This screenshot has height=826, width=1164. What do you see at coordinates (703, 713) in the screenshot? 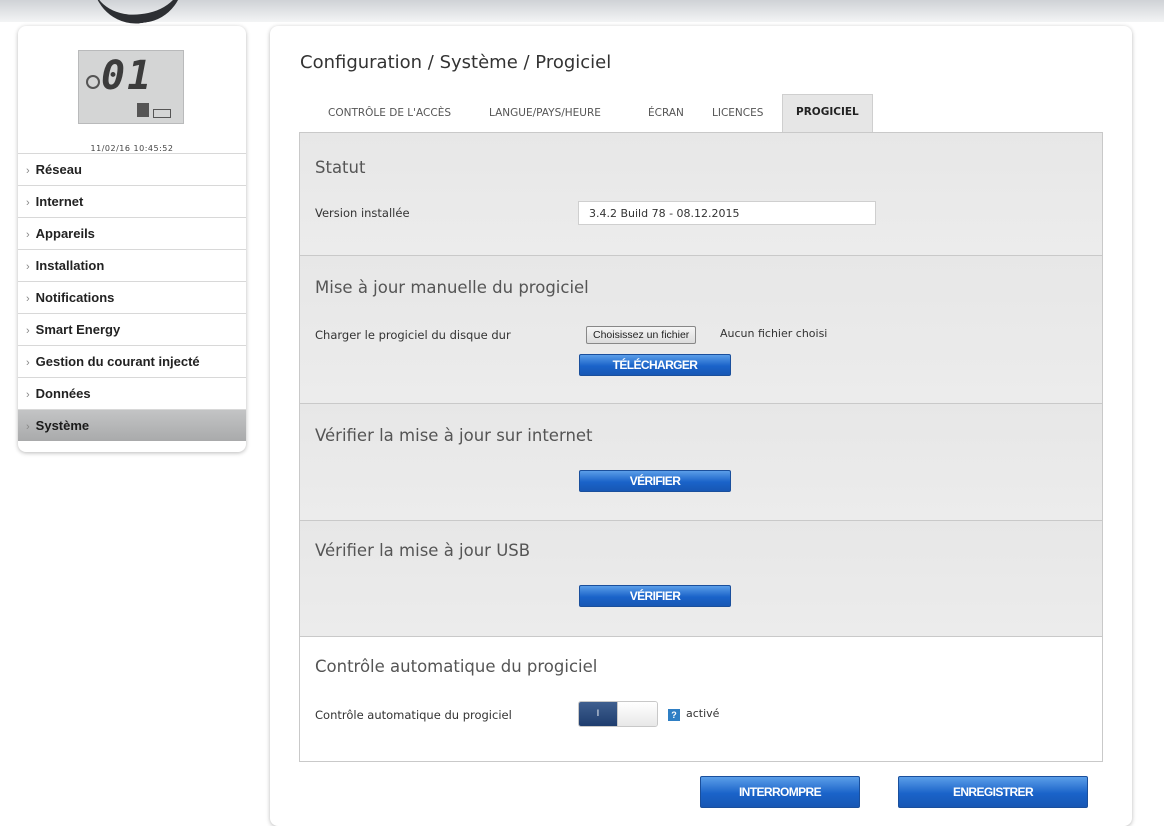
I see `toggle-state-label: activé` at bounding box center [703, 713].